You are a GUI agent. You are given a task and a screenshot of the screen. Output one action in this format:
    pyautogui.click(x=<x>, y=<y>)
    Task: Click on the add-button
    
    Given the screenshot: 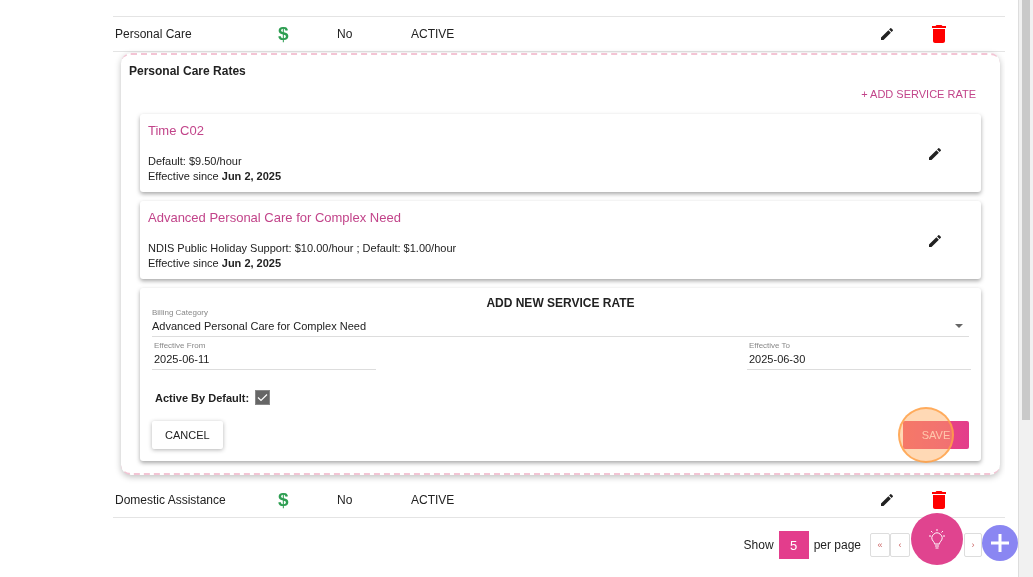 What is the action you would take?
    pyautogui.click(x=1000, y=543)
    